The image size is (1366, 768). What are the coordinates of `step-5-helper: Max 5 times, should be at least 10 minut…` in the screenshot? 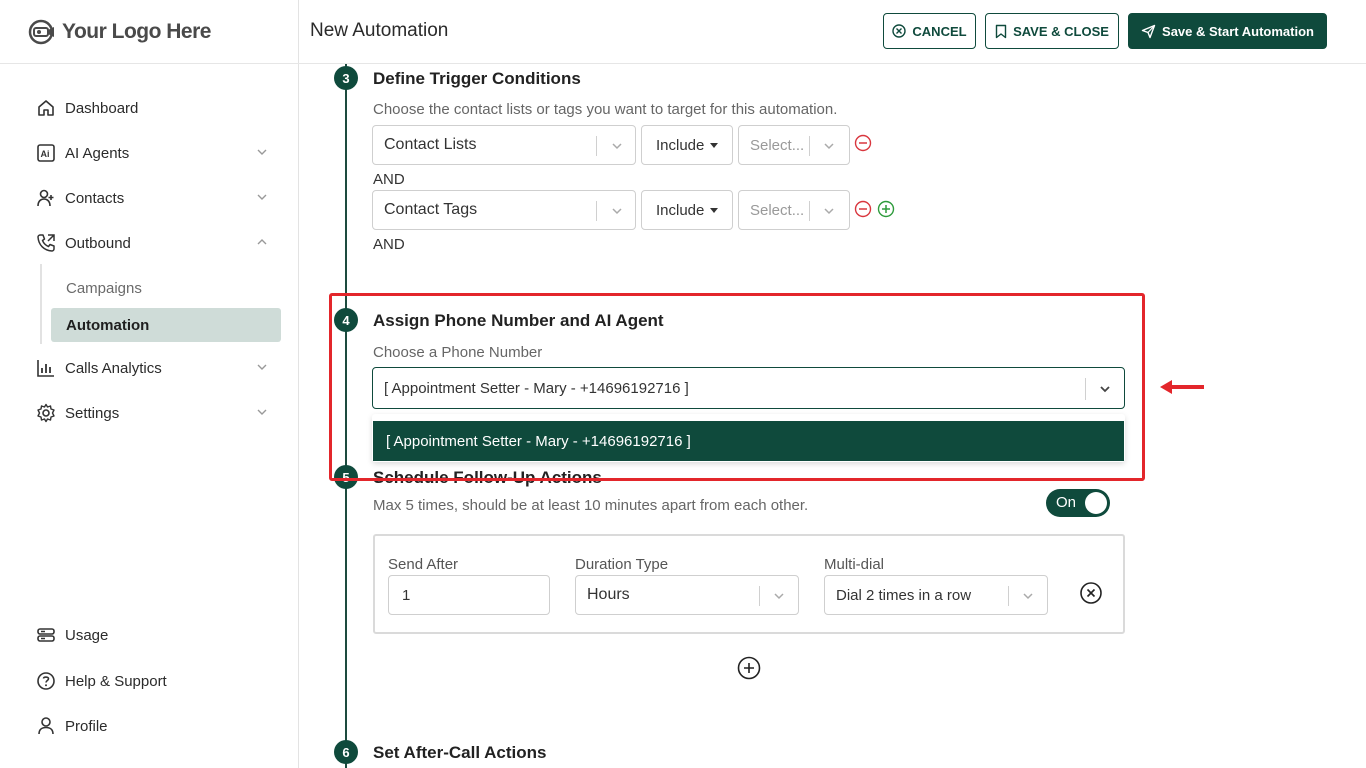 It's located at (591, 505).